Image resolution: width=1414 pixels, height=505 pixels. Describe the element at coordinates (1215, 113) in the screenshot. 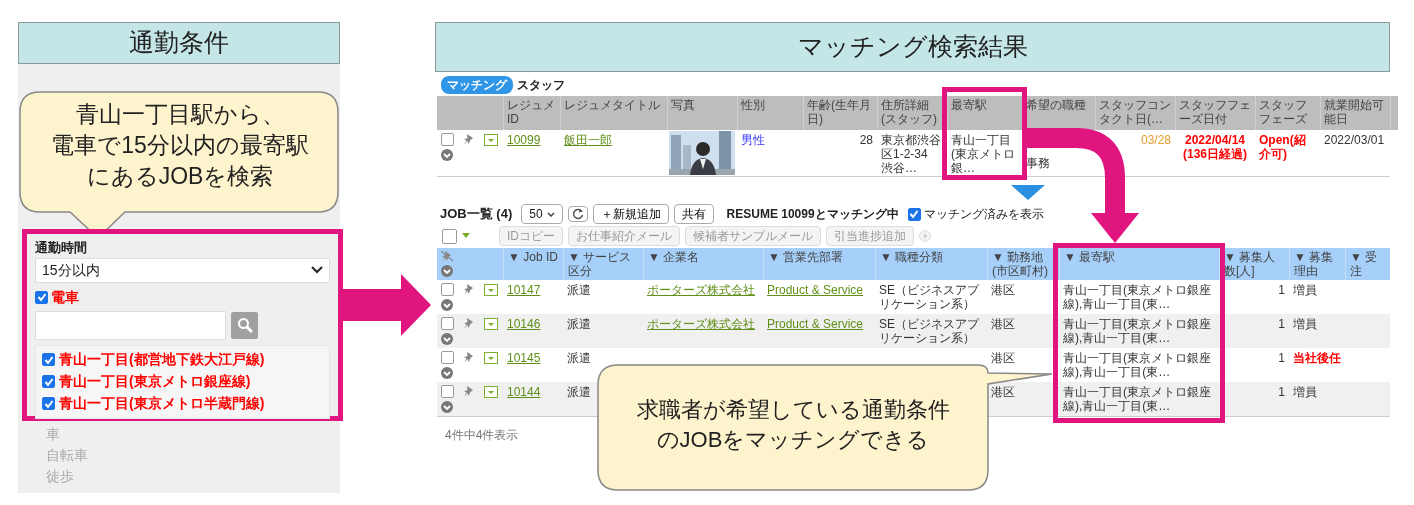

I see `column-header: スタッフフェーズ日付` at that location.